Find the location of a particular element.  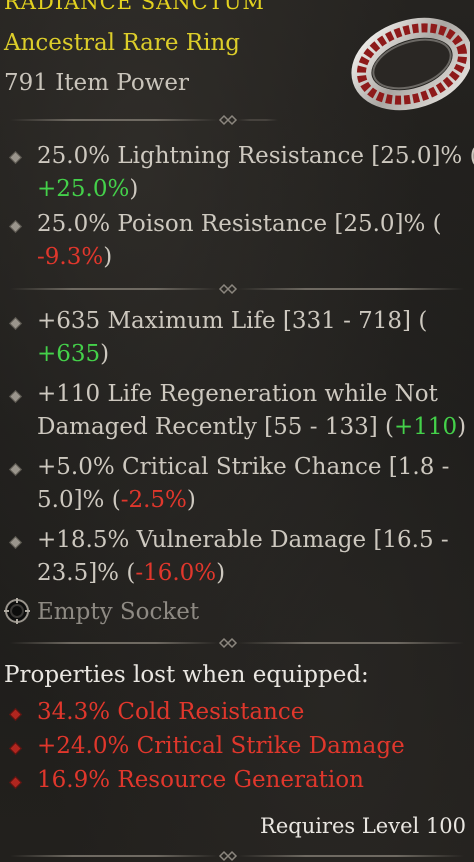

affix-line-cont: 5.0]% (-2.5%) is located at coordinates (116, 500).